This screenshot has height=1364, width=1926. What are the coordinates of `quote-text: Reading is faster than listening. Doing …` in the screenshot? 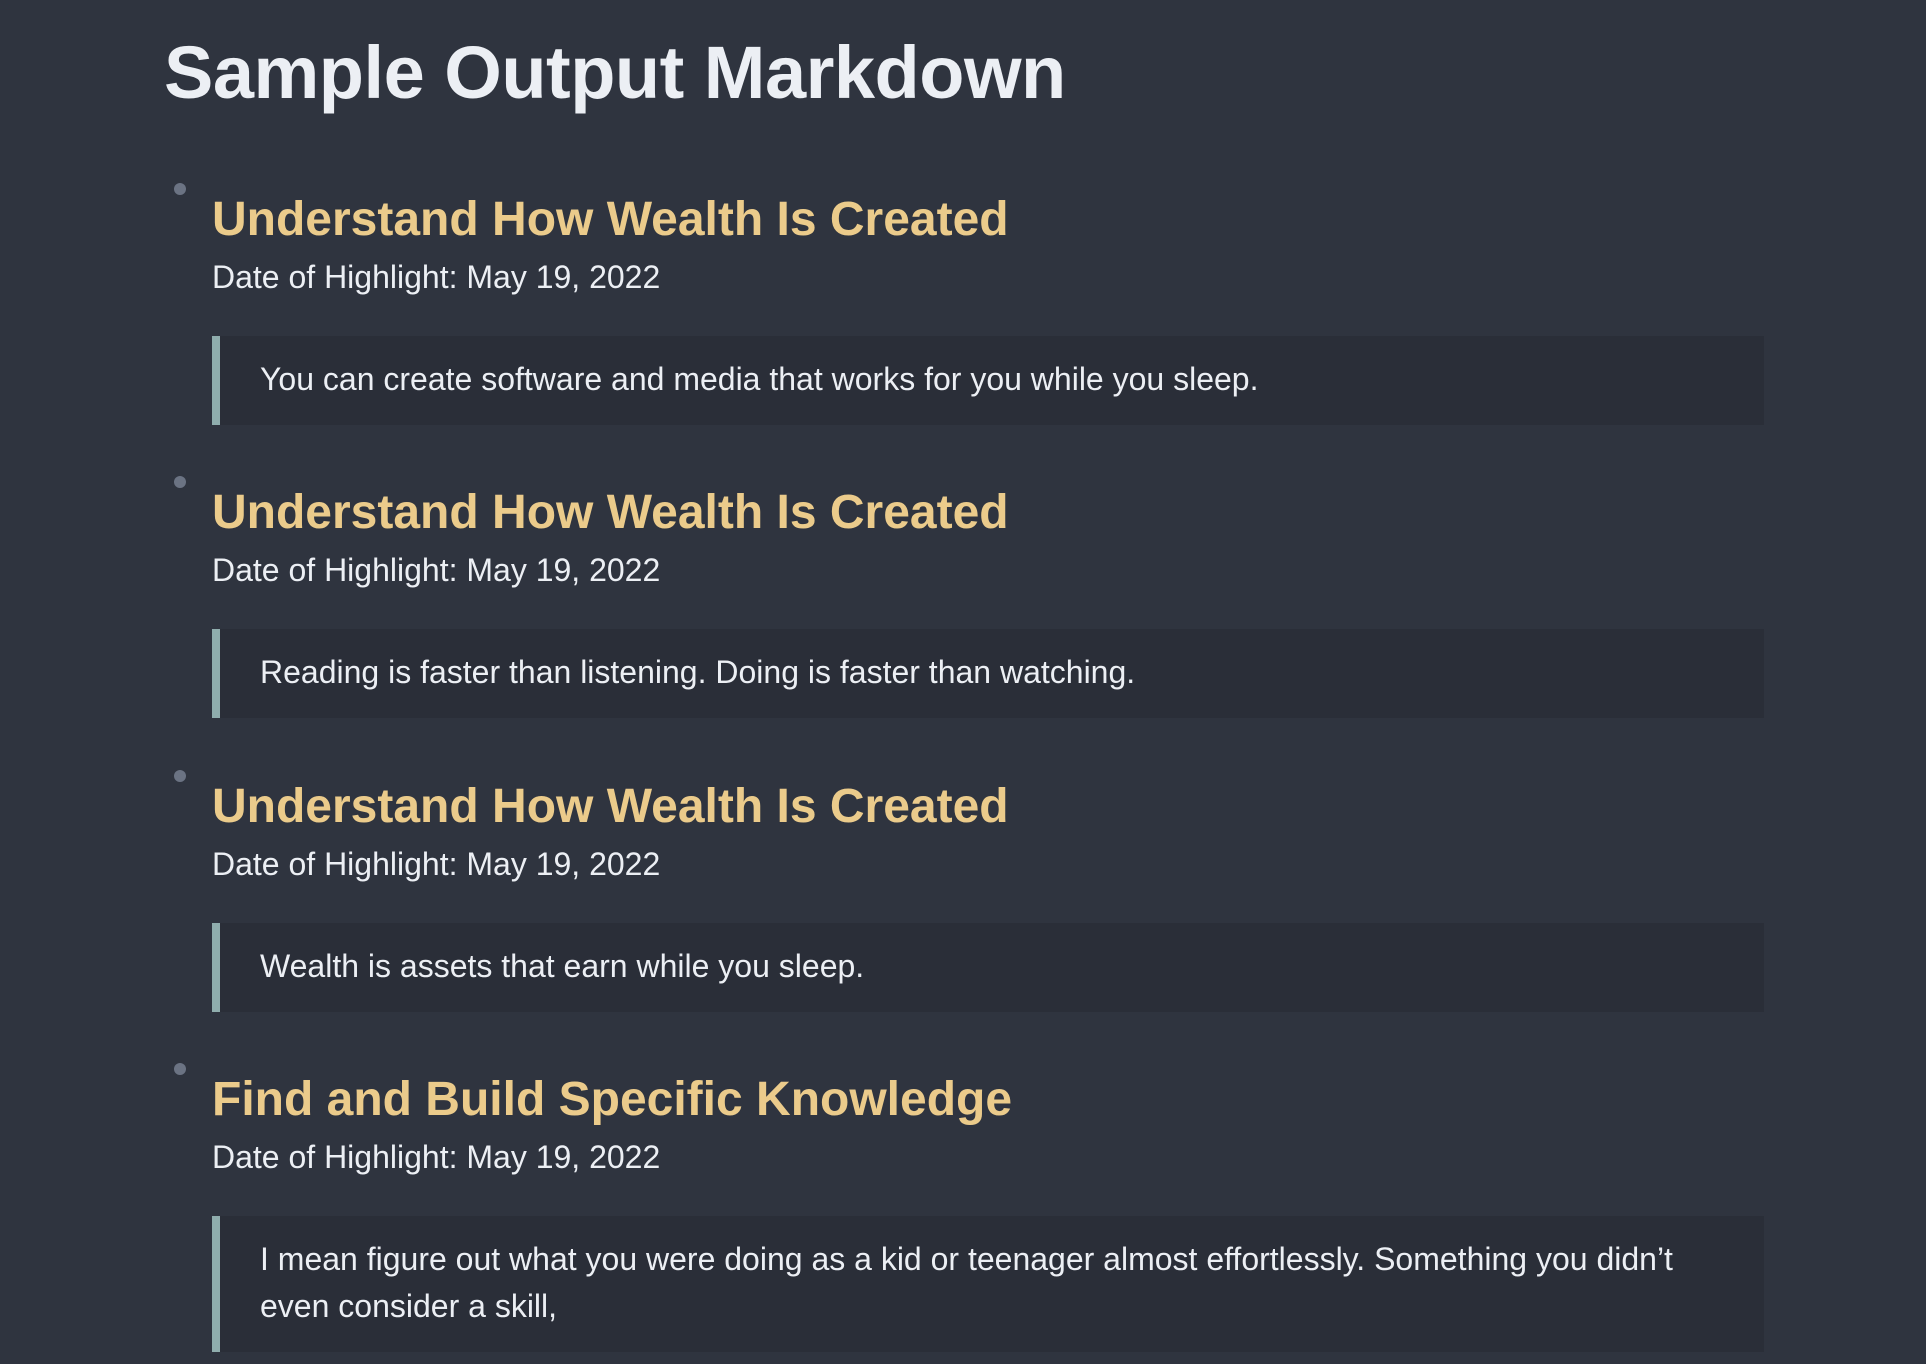 It's located at (698, 672).